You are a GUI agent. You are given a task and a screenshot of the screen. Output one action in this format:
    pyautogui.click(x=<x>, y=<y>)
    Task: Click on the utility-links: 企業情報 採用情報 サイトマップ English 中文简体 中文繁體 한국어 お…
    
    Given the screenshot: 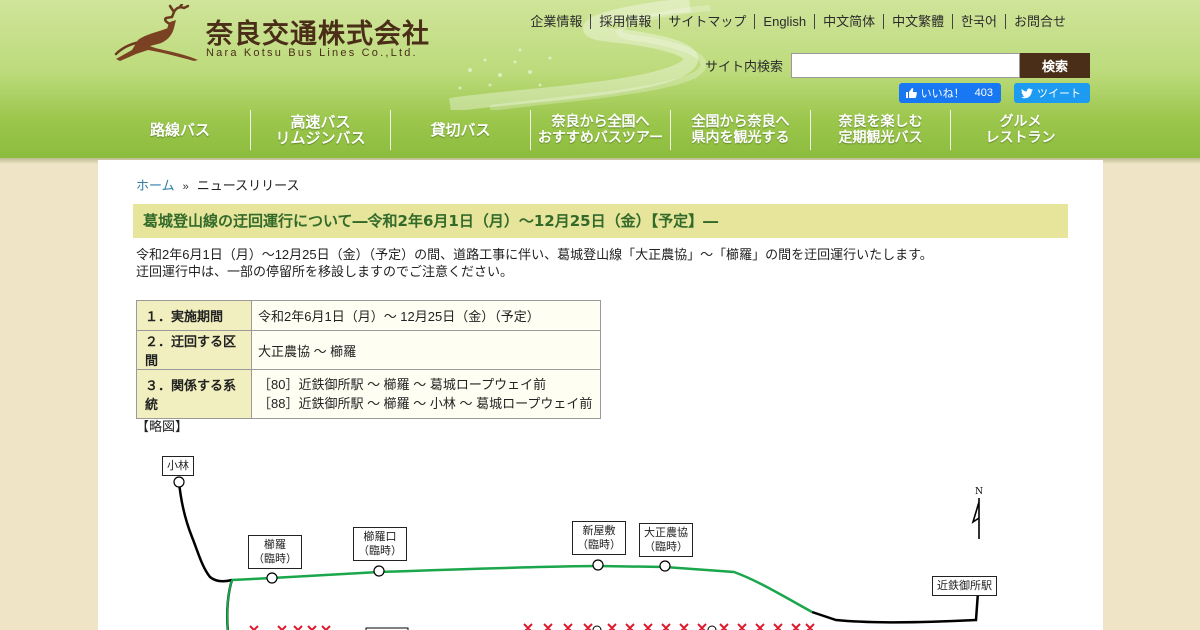 What is the action you would take?
    pyautogui.click(x=798, y=21)
    